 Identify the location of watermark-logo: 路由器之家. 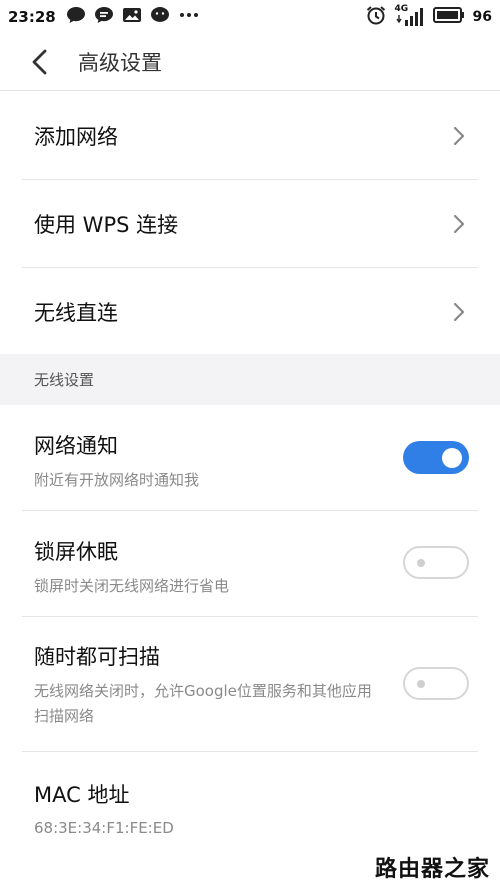
(432, 869).